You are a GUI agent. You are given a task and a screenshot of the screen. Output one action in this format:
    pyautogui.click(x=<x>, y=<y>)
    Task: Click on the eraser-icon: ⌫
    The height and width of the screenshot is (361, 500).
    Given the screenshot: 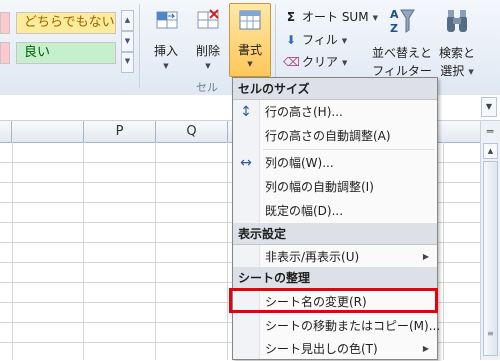 What is the action you would take?
    pyautogui.click(x=291, y=62)
    